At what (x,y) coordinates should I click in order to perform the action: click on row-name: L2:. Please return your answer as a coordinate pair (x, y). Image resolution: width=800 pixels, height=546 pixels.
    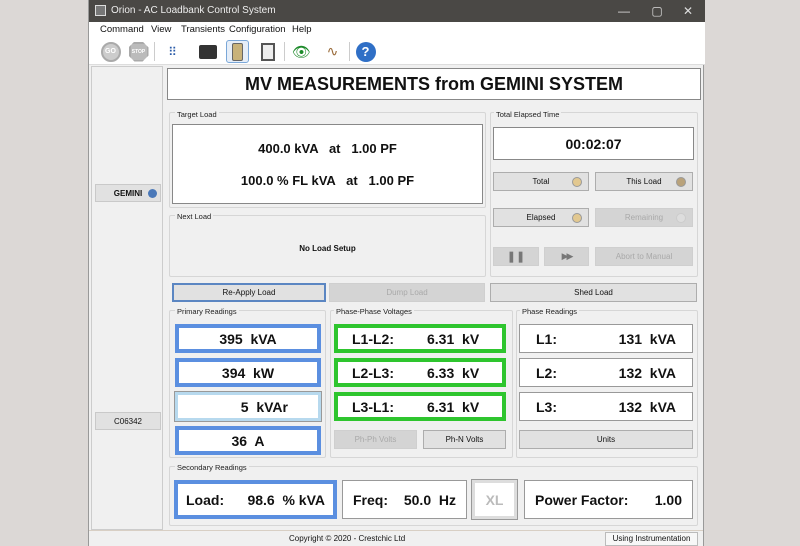
    Looking at the image, I should click on (546, 372).